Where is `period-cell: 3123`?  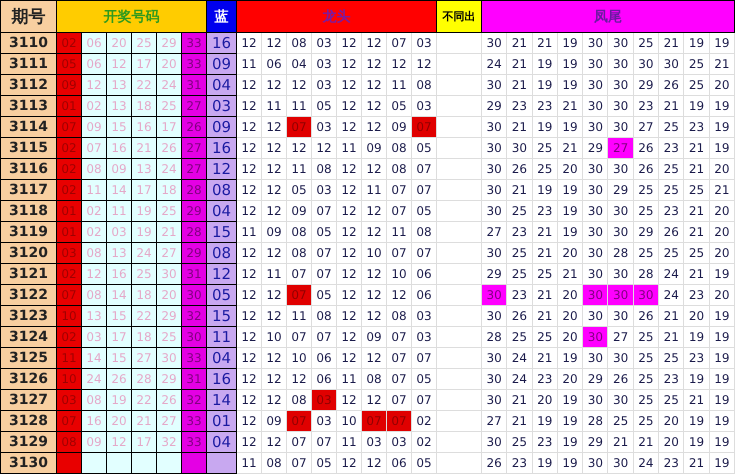 period-cell: 3123 is located at coordinates (28, 316).